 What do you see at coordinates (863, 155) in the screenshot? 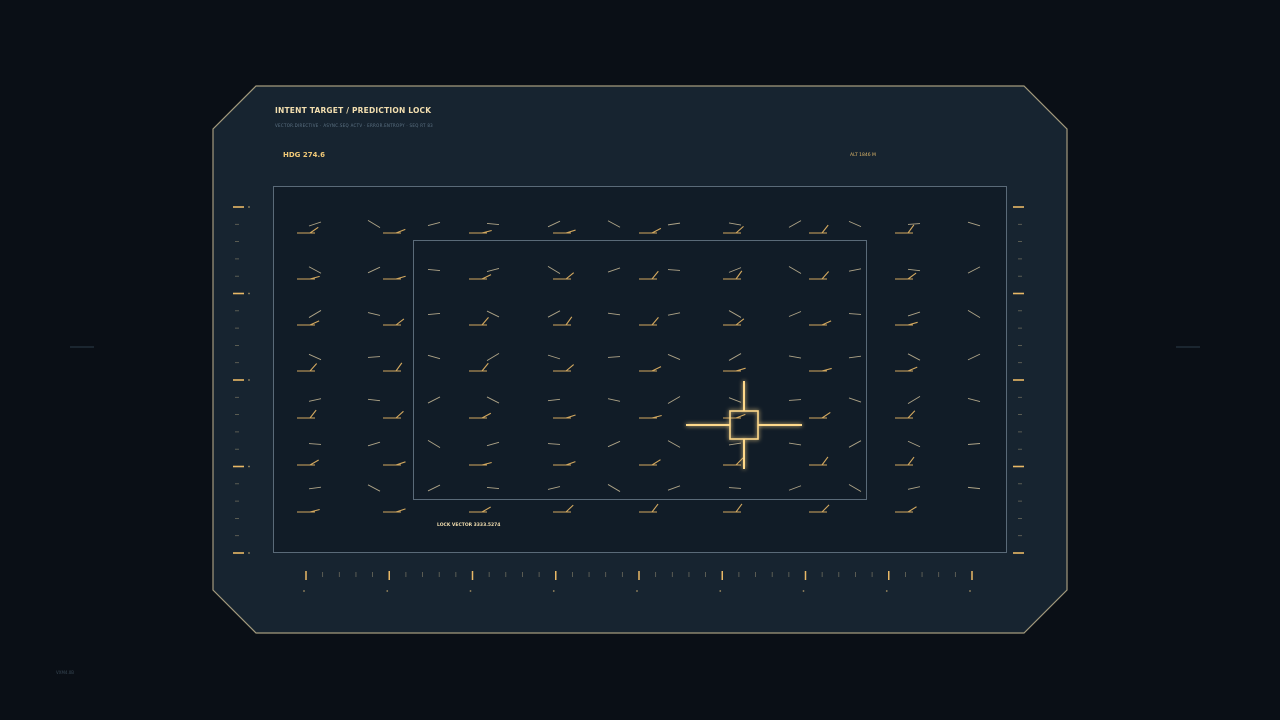
I see `altitude-readout: ALT 1846 M` at bounding box center [863, 155].